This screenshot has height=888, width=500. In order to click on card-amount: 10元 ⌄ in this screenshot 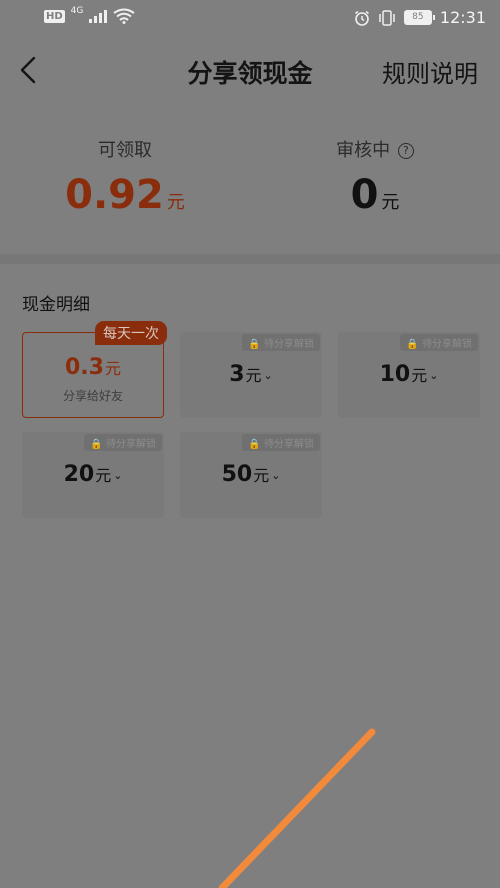, I will do `click(409, 374)`.